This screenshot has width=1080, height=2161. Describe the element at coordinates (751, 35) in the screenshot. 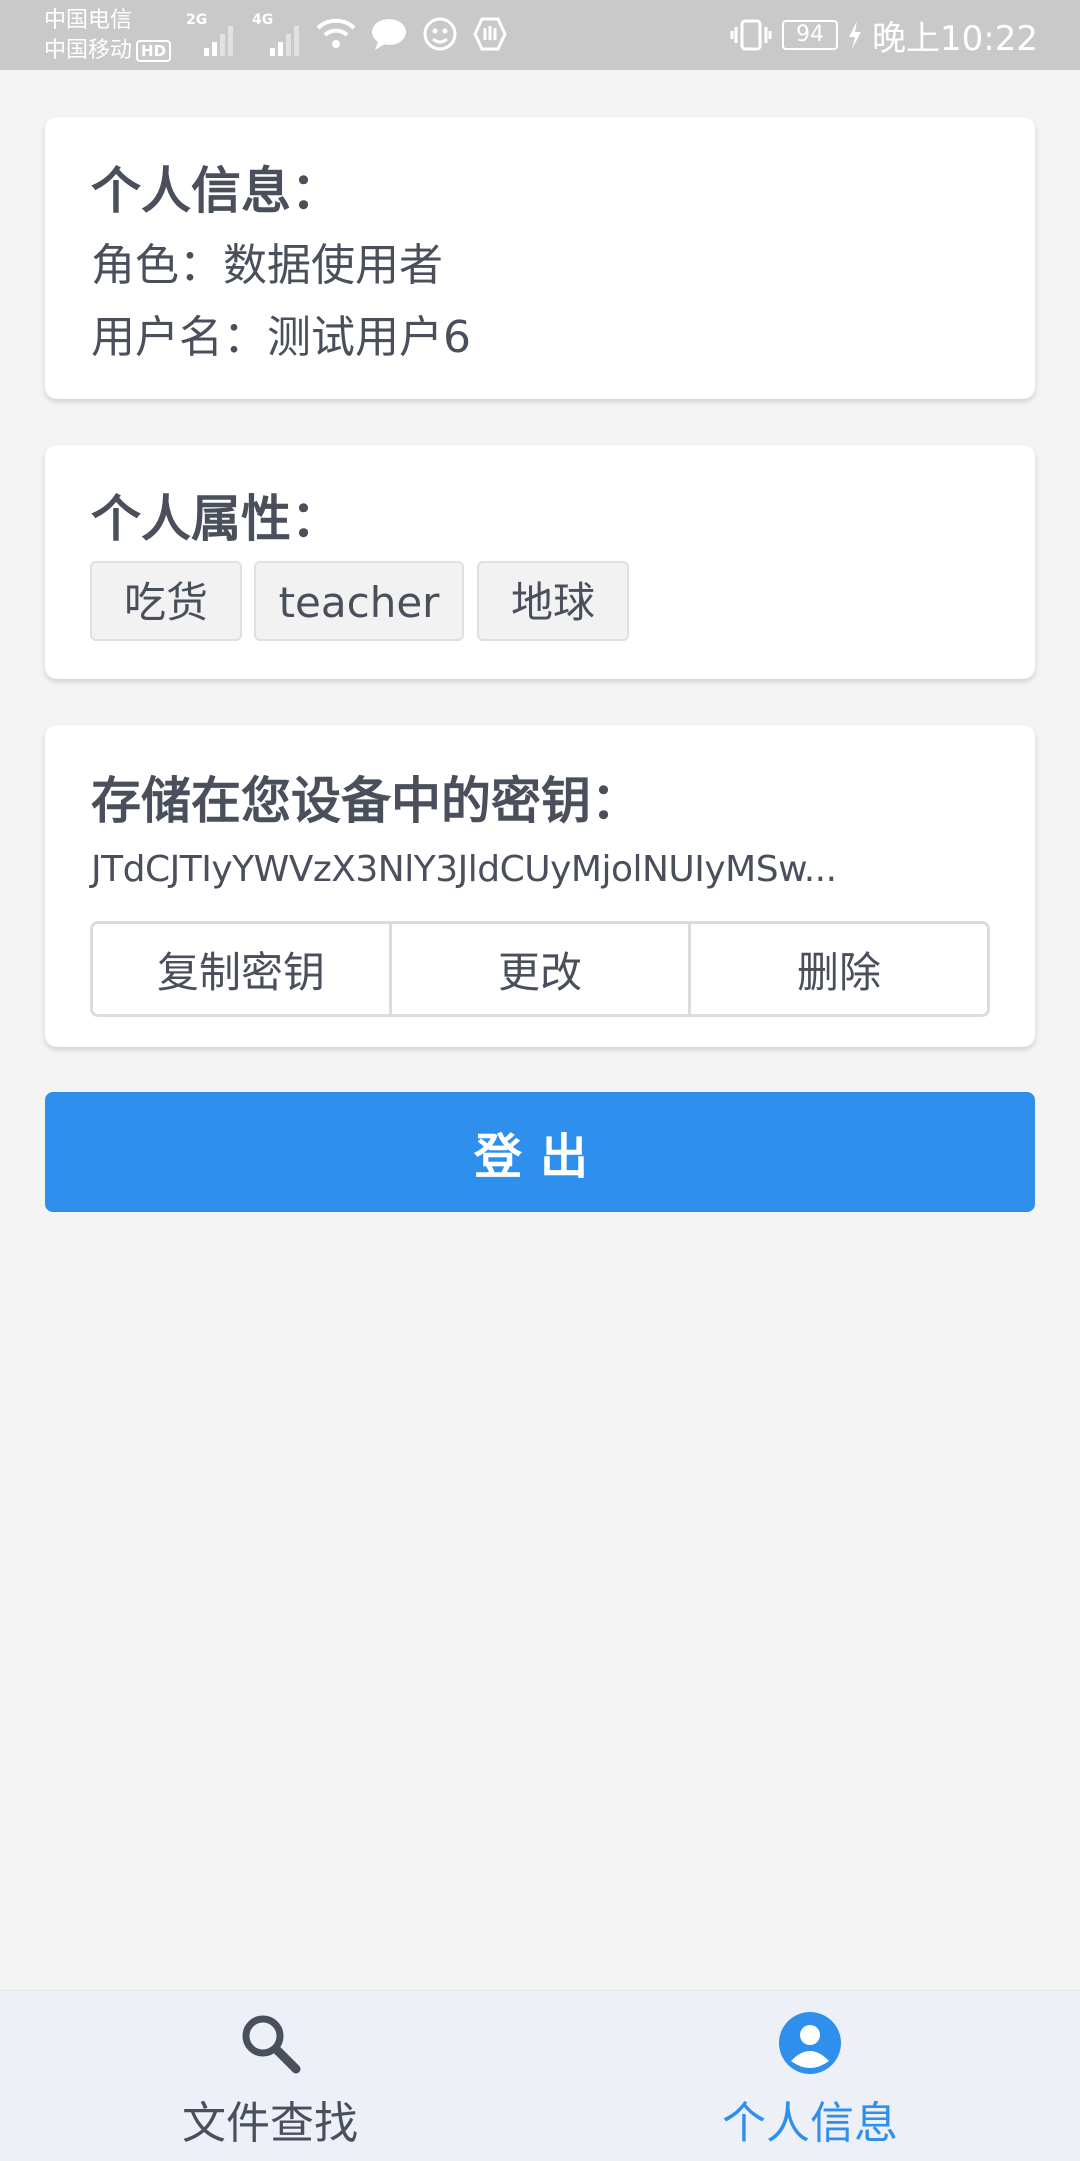

I see `vibrate-icon` at that location.